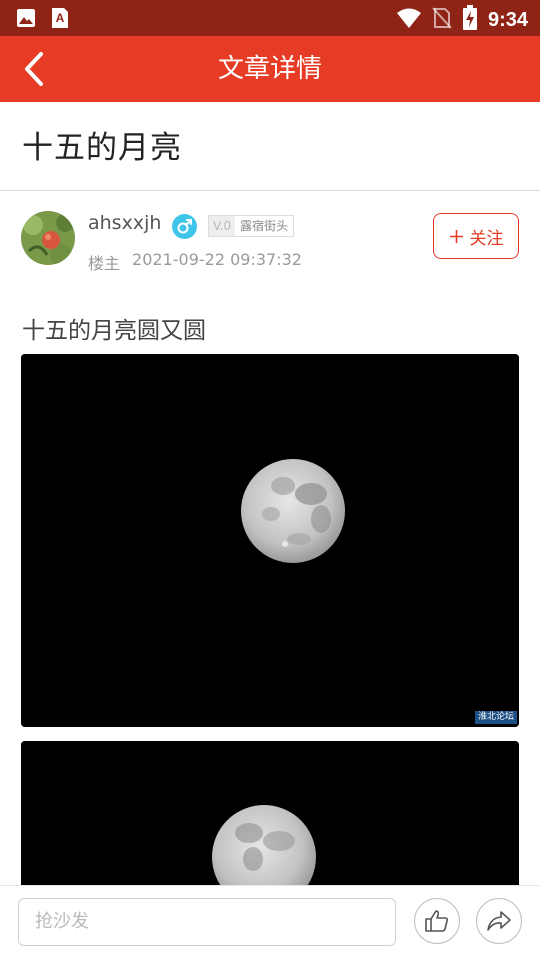  What do you see at coordinates (442, 20) in the screenshot?
I see `no-sim-icon` at bounding box center [442, 20].